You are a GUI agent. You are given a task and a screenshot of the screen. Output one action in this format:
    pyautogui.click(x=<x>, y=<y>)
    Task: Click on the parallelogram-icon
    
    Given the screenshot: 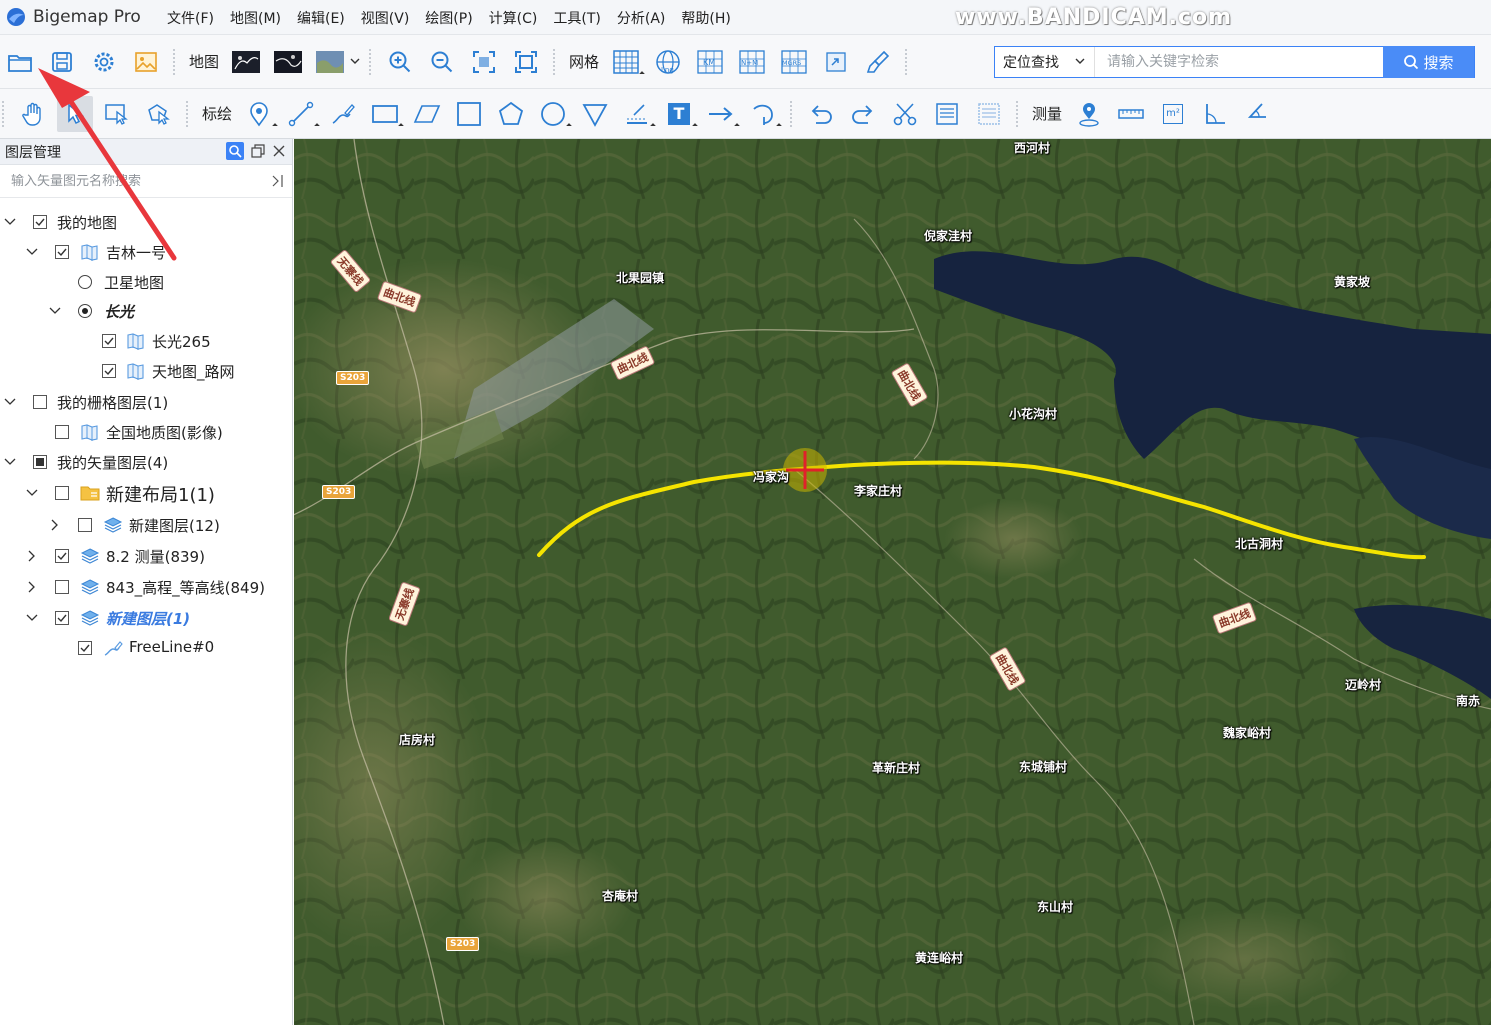 What is the action you would take?
    pyautogui.click(x=427, y=114)
    